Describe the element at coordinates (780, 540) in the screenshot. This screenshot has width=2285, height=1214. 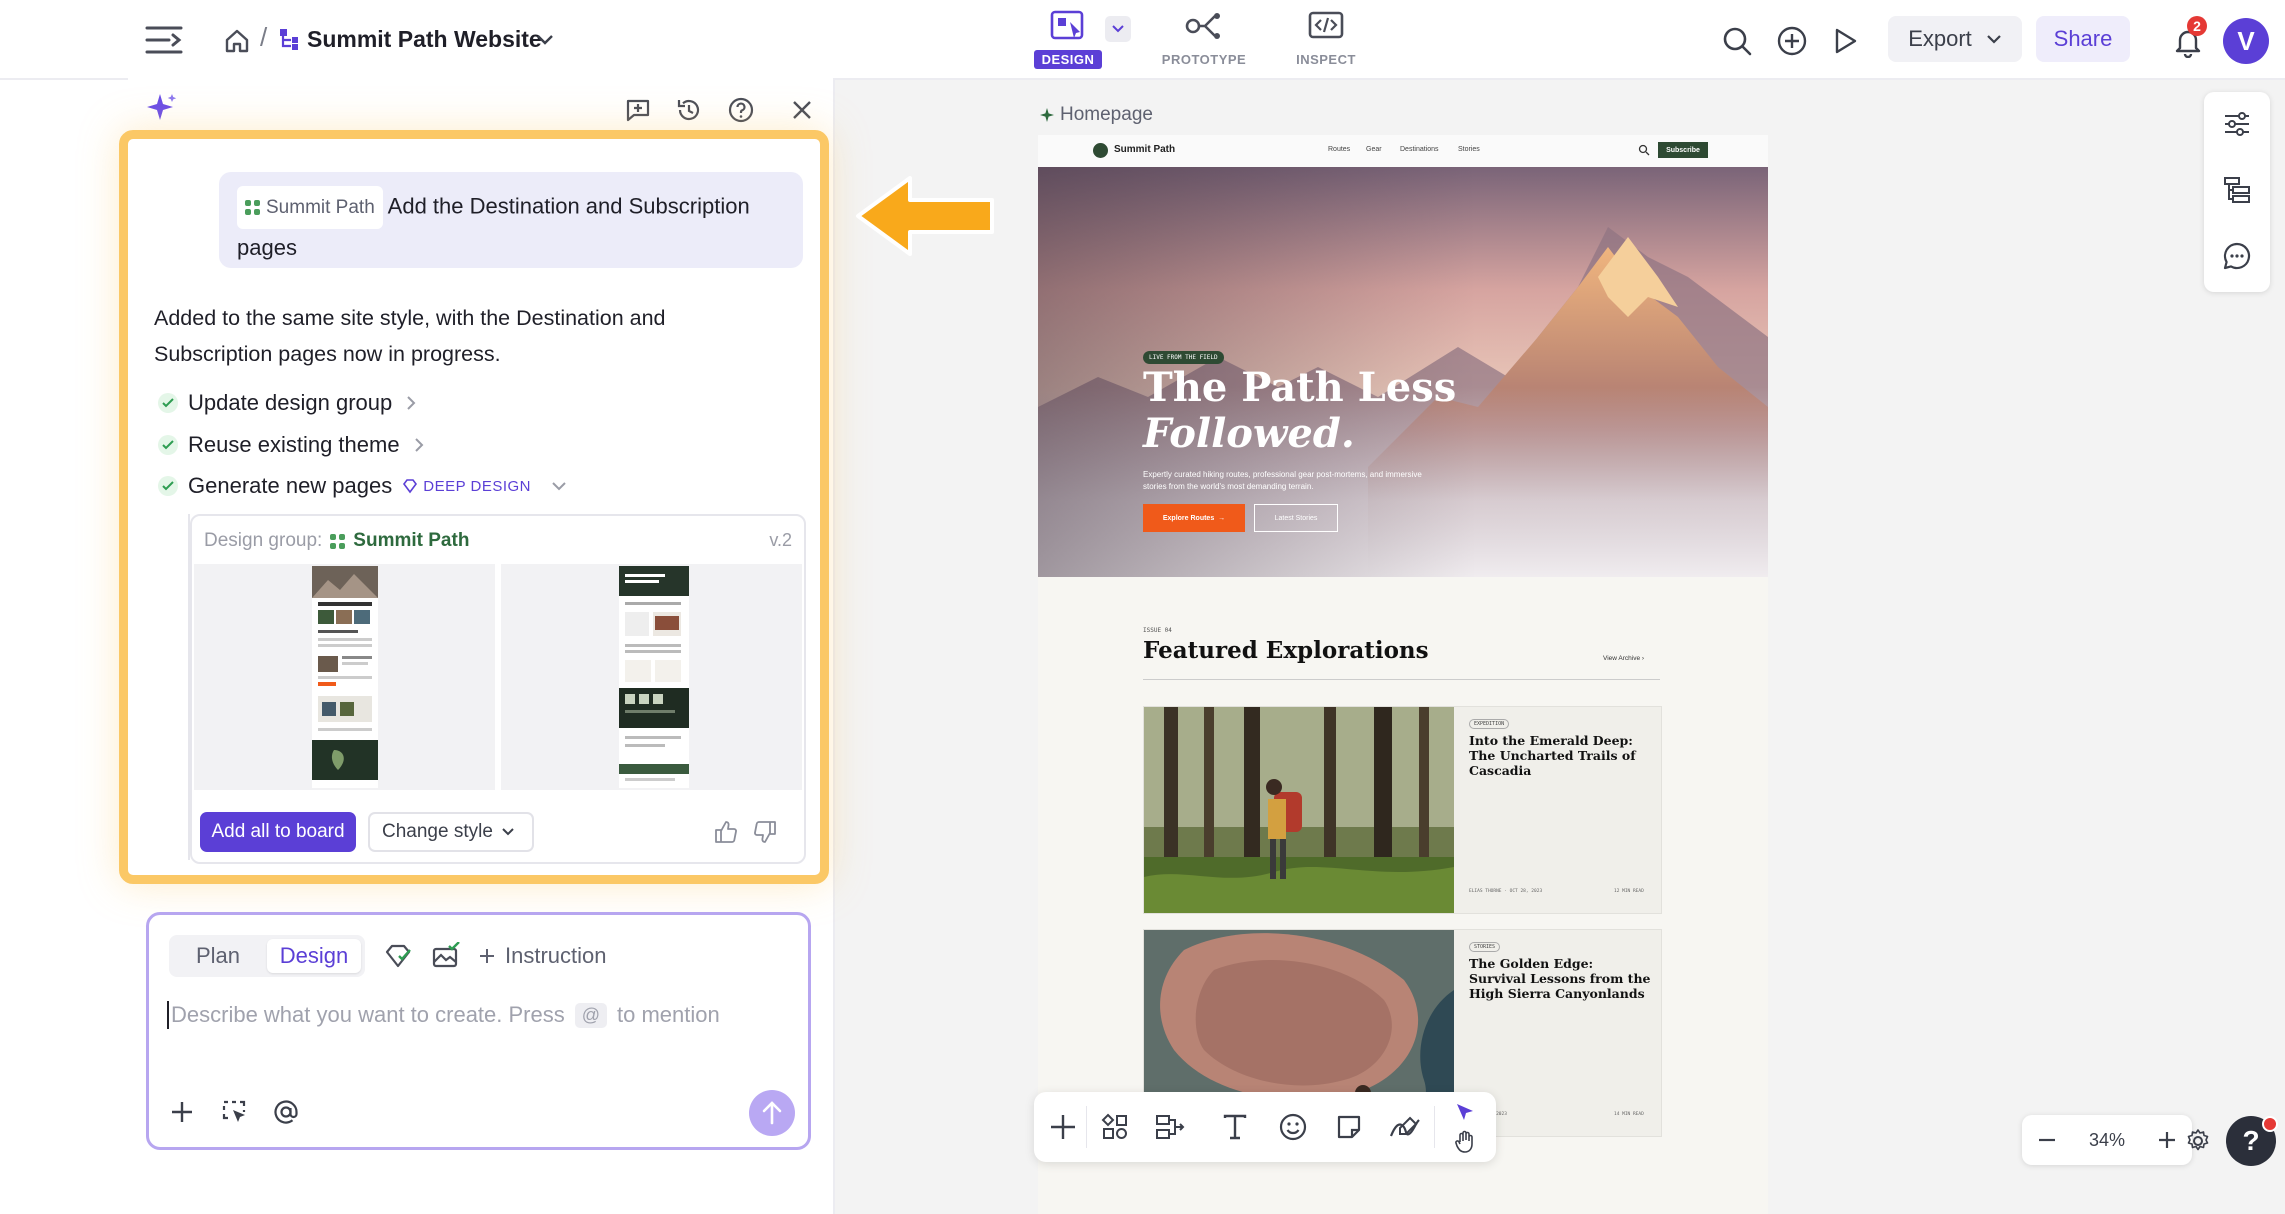
I see `version-label: v.2` at that location.